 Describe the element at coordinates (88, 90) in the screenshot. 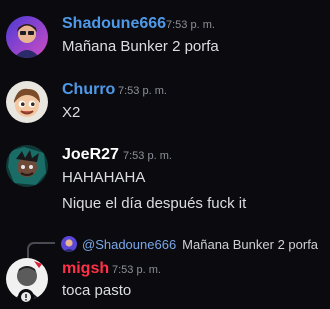

I see `username-churro: Churro` at that location.